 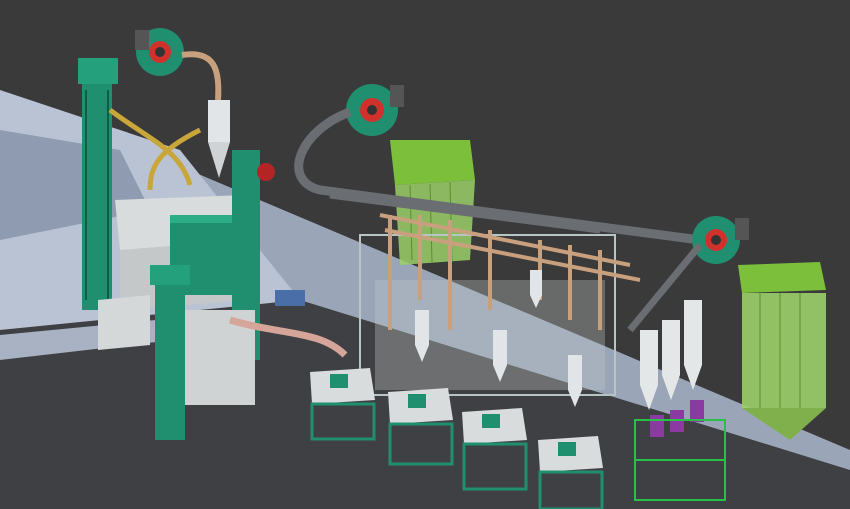 I want to click on pulse-dust-filter, so click(x=782, y=351).